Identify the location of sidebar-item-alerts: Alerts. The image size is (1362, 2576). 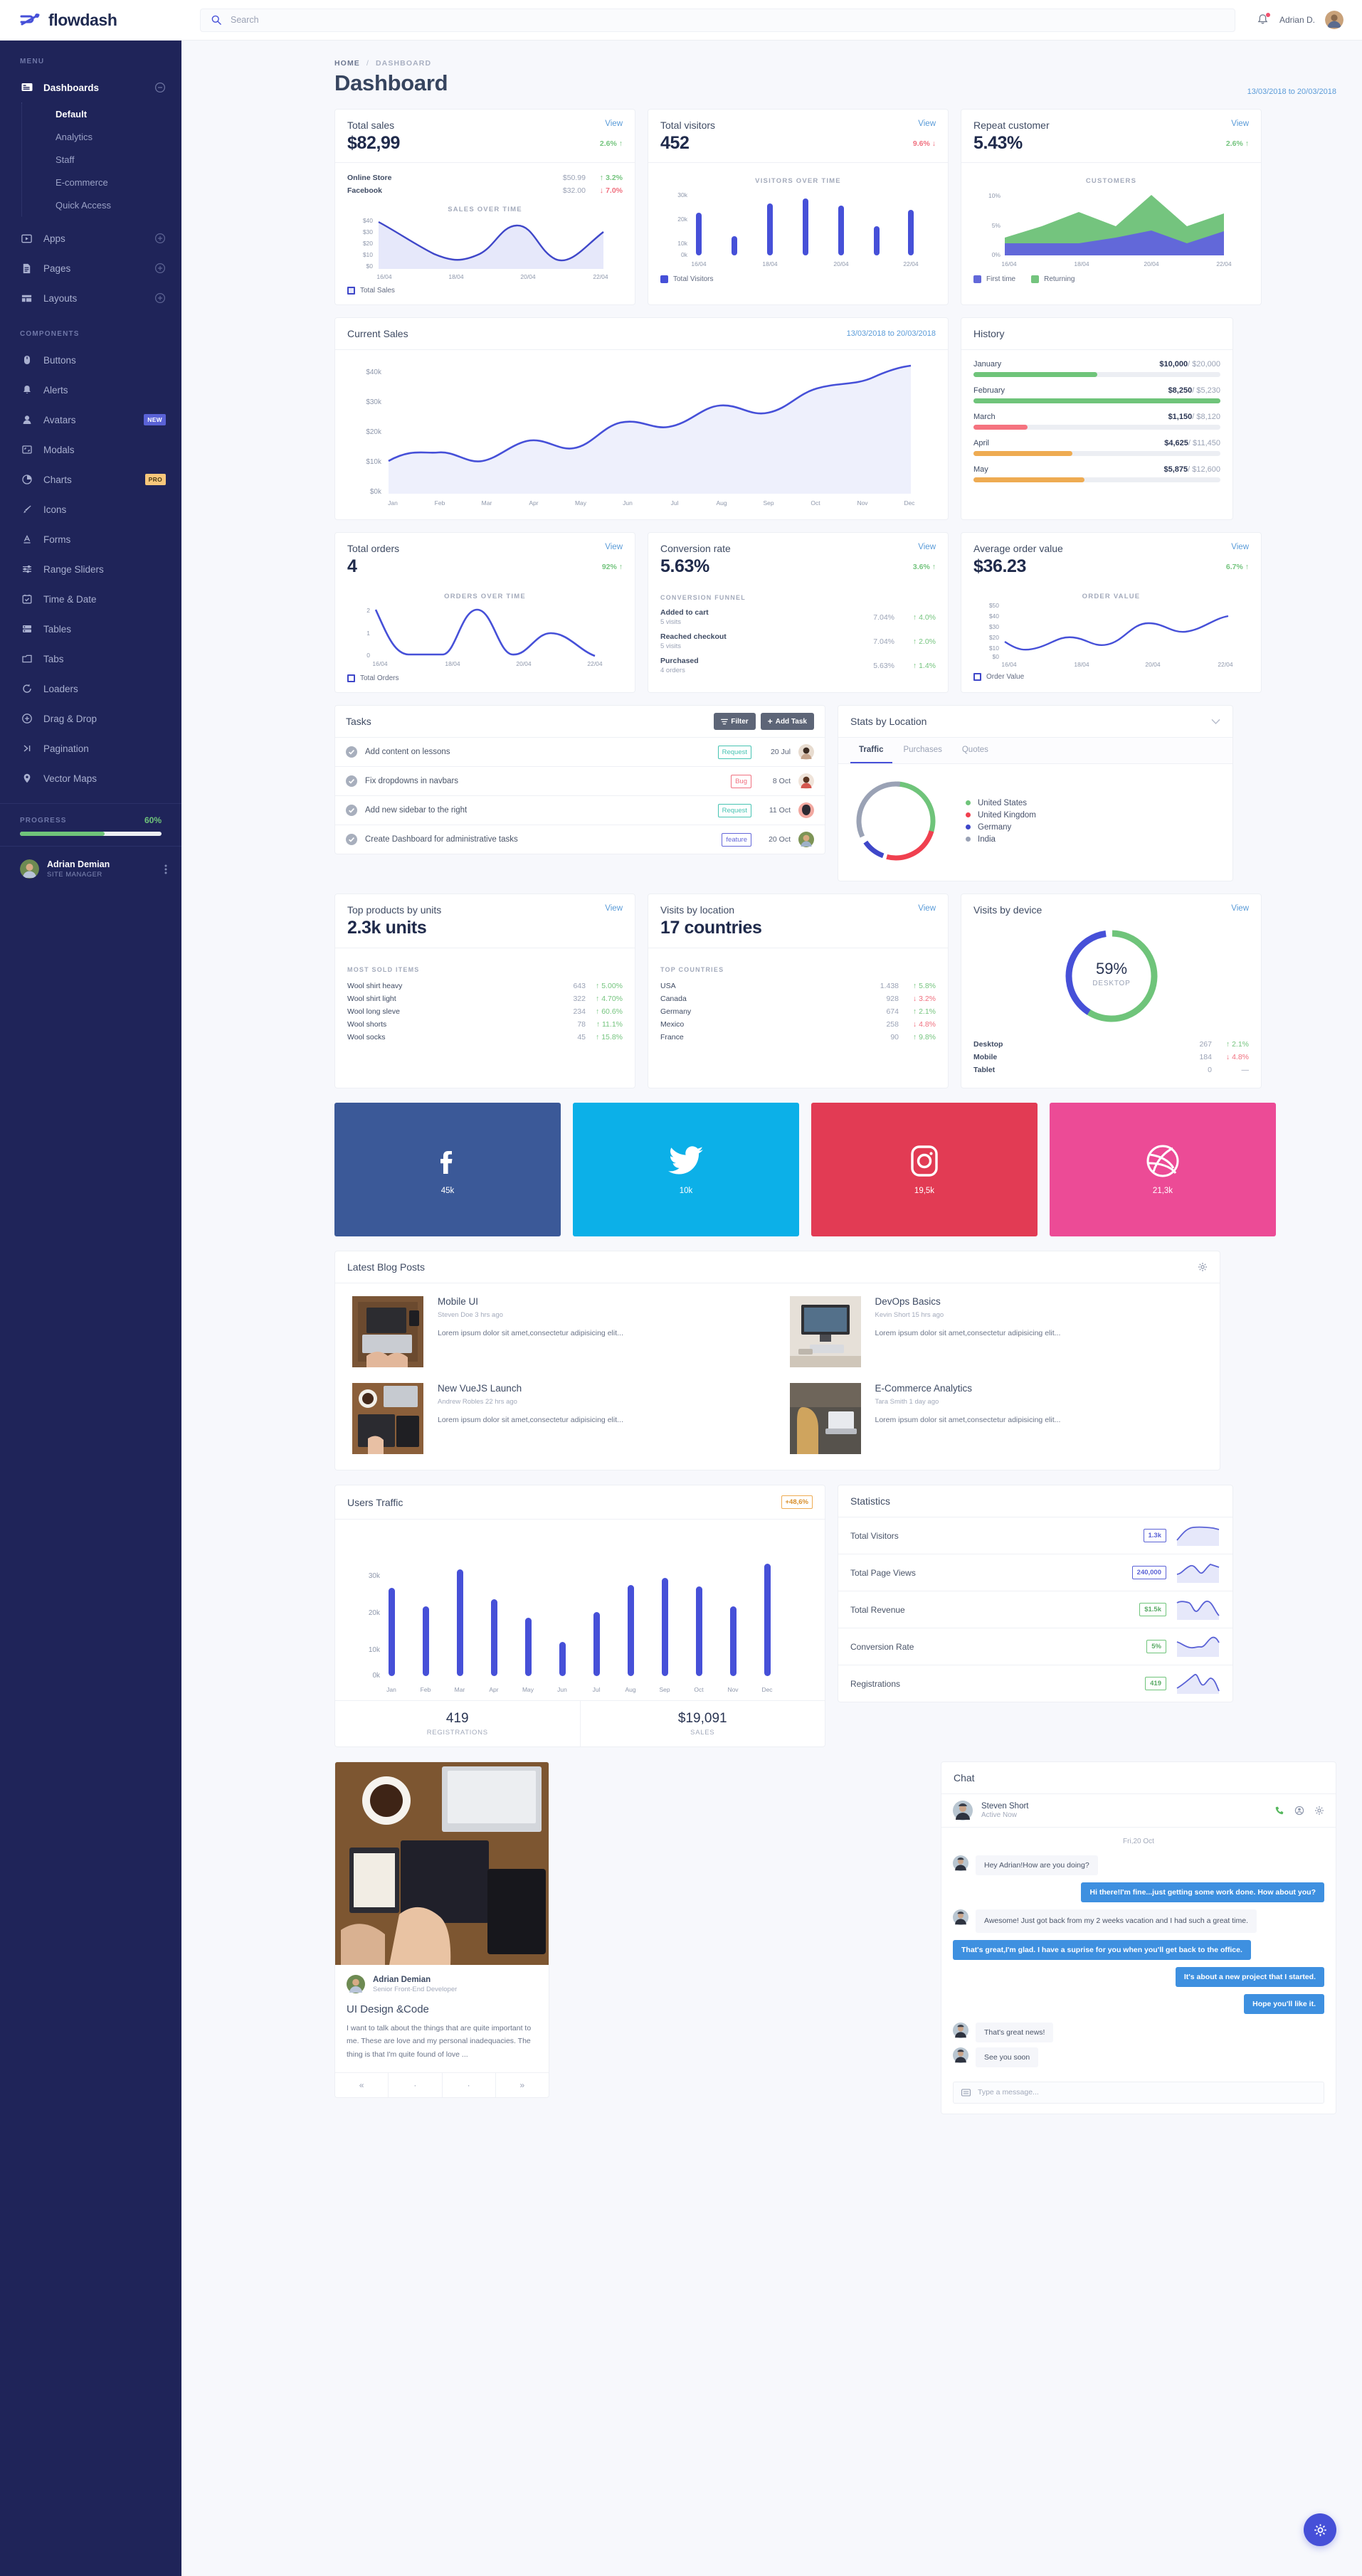
(90, 390).